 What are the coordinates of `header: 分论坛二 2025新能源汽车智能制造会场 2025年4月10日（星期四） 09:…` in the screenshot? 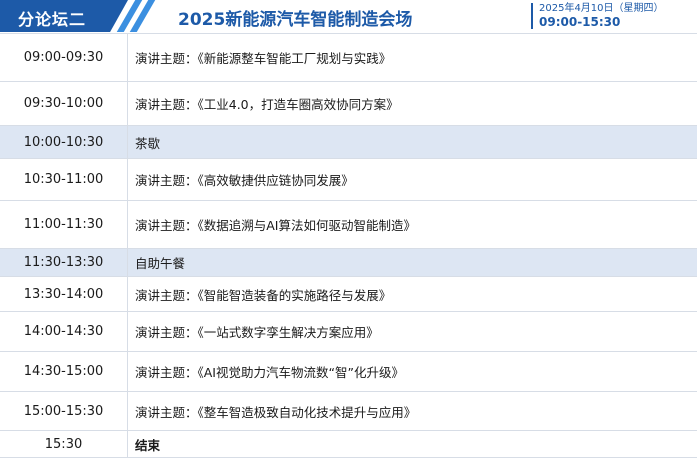 It's located at (350, 16).